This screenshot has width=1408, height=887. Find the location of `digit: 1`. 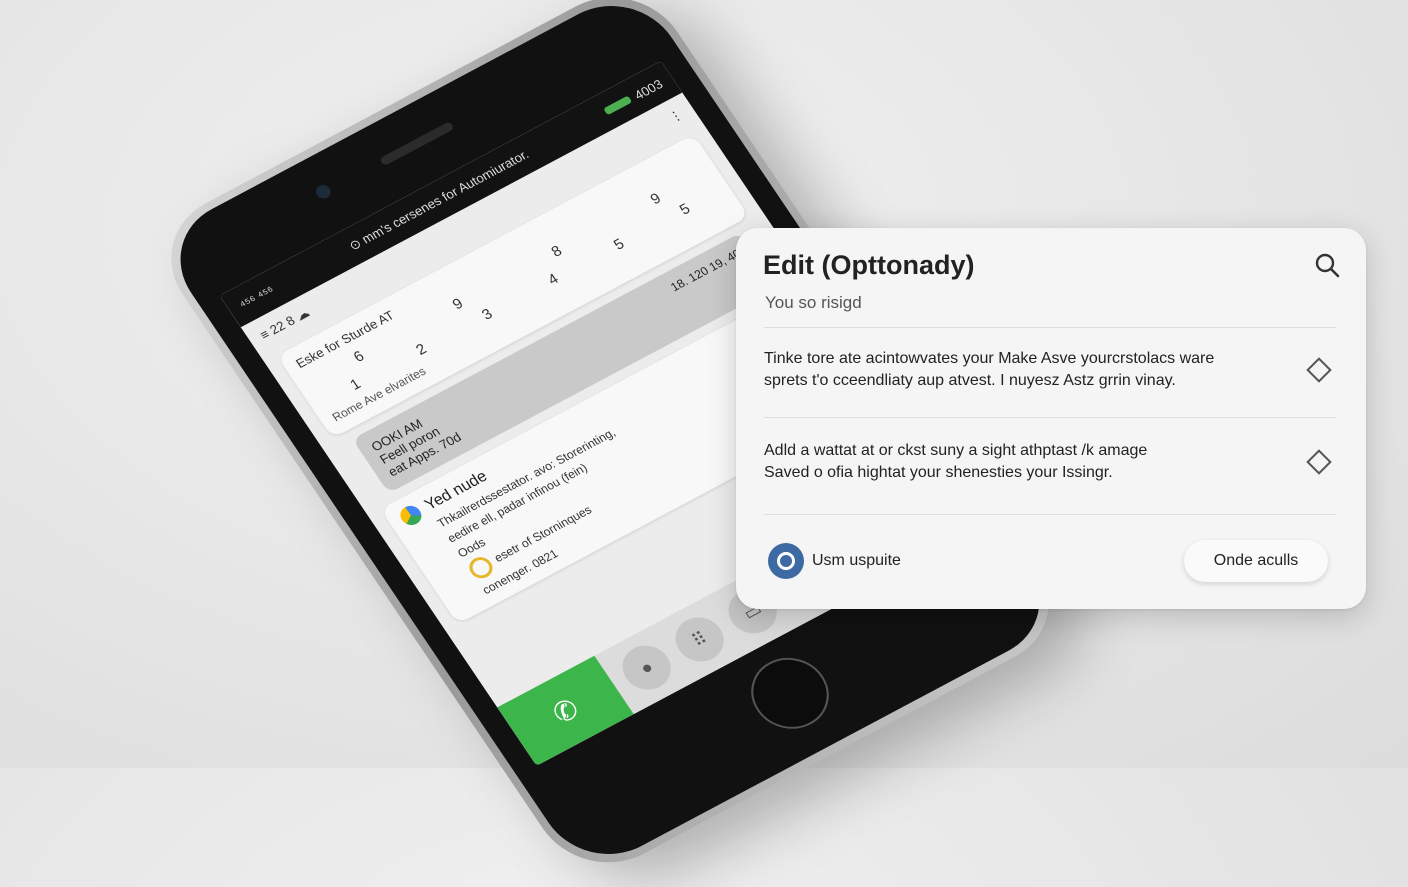

digit: 1 is located at coordinates (355, 384).